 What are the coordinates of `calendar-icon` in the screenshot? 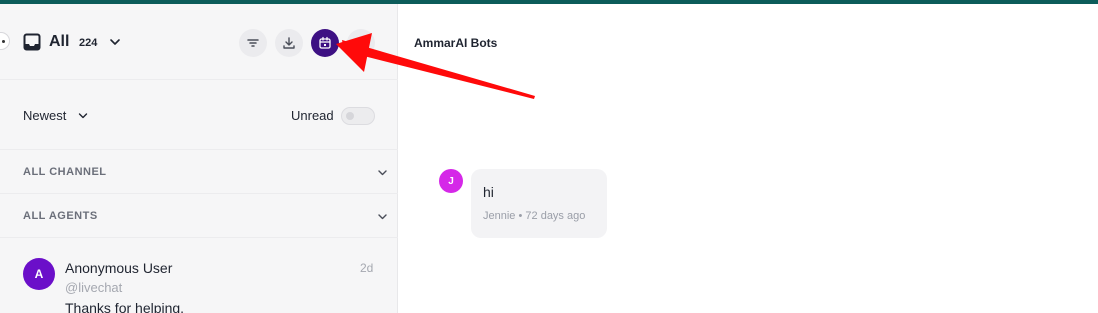 It's located at (325, 42).